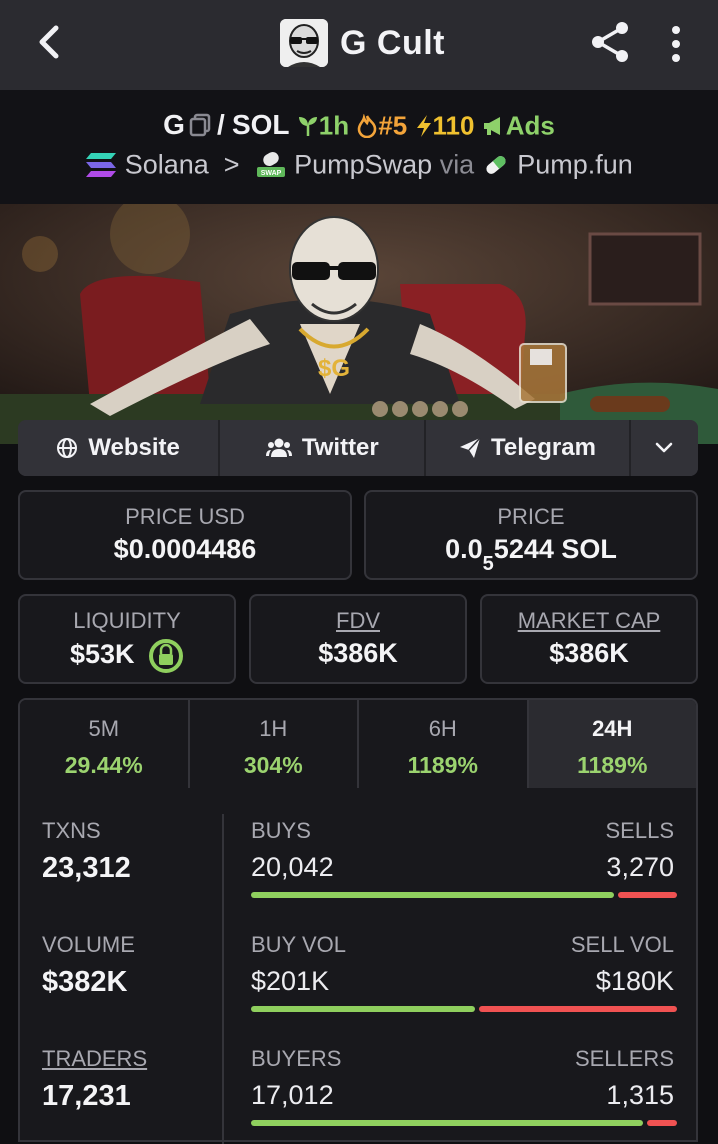 Image resolution: width=718 pixels, height=1144 pixels. What do you see at coordinates (166, 656) in the screenshot?
I see `lock-icon` at bounding box center [166, 656].